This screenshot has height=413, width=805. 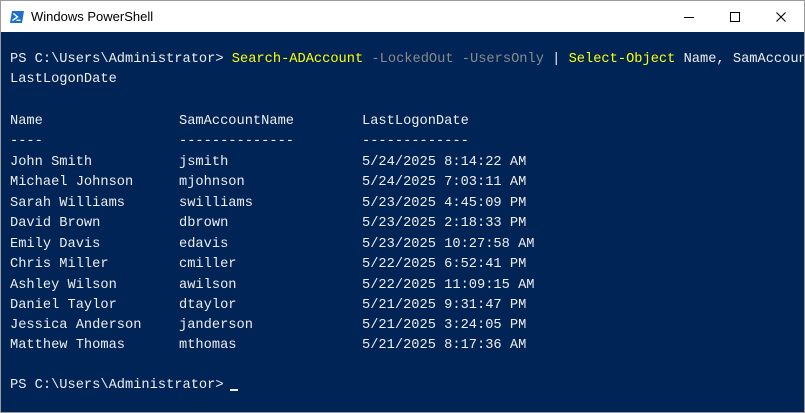 I want to click on cell-name: Jessica Anderson, so click(x=76, y=325).